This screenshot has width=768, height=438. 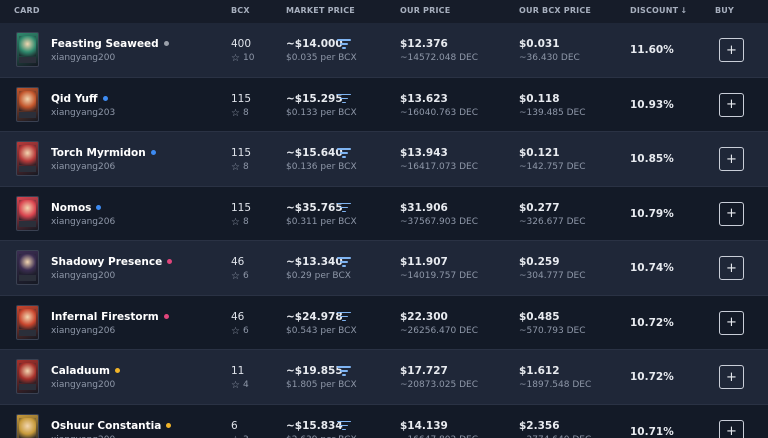 What do you see at coordinates (238, 371) in the screenshot?
I see `bcx-value: 11` at bounding box center [238, 371].